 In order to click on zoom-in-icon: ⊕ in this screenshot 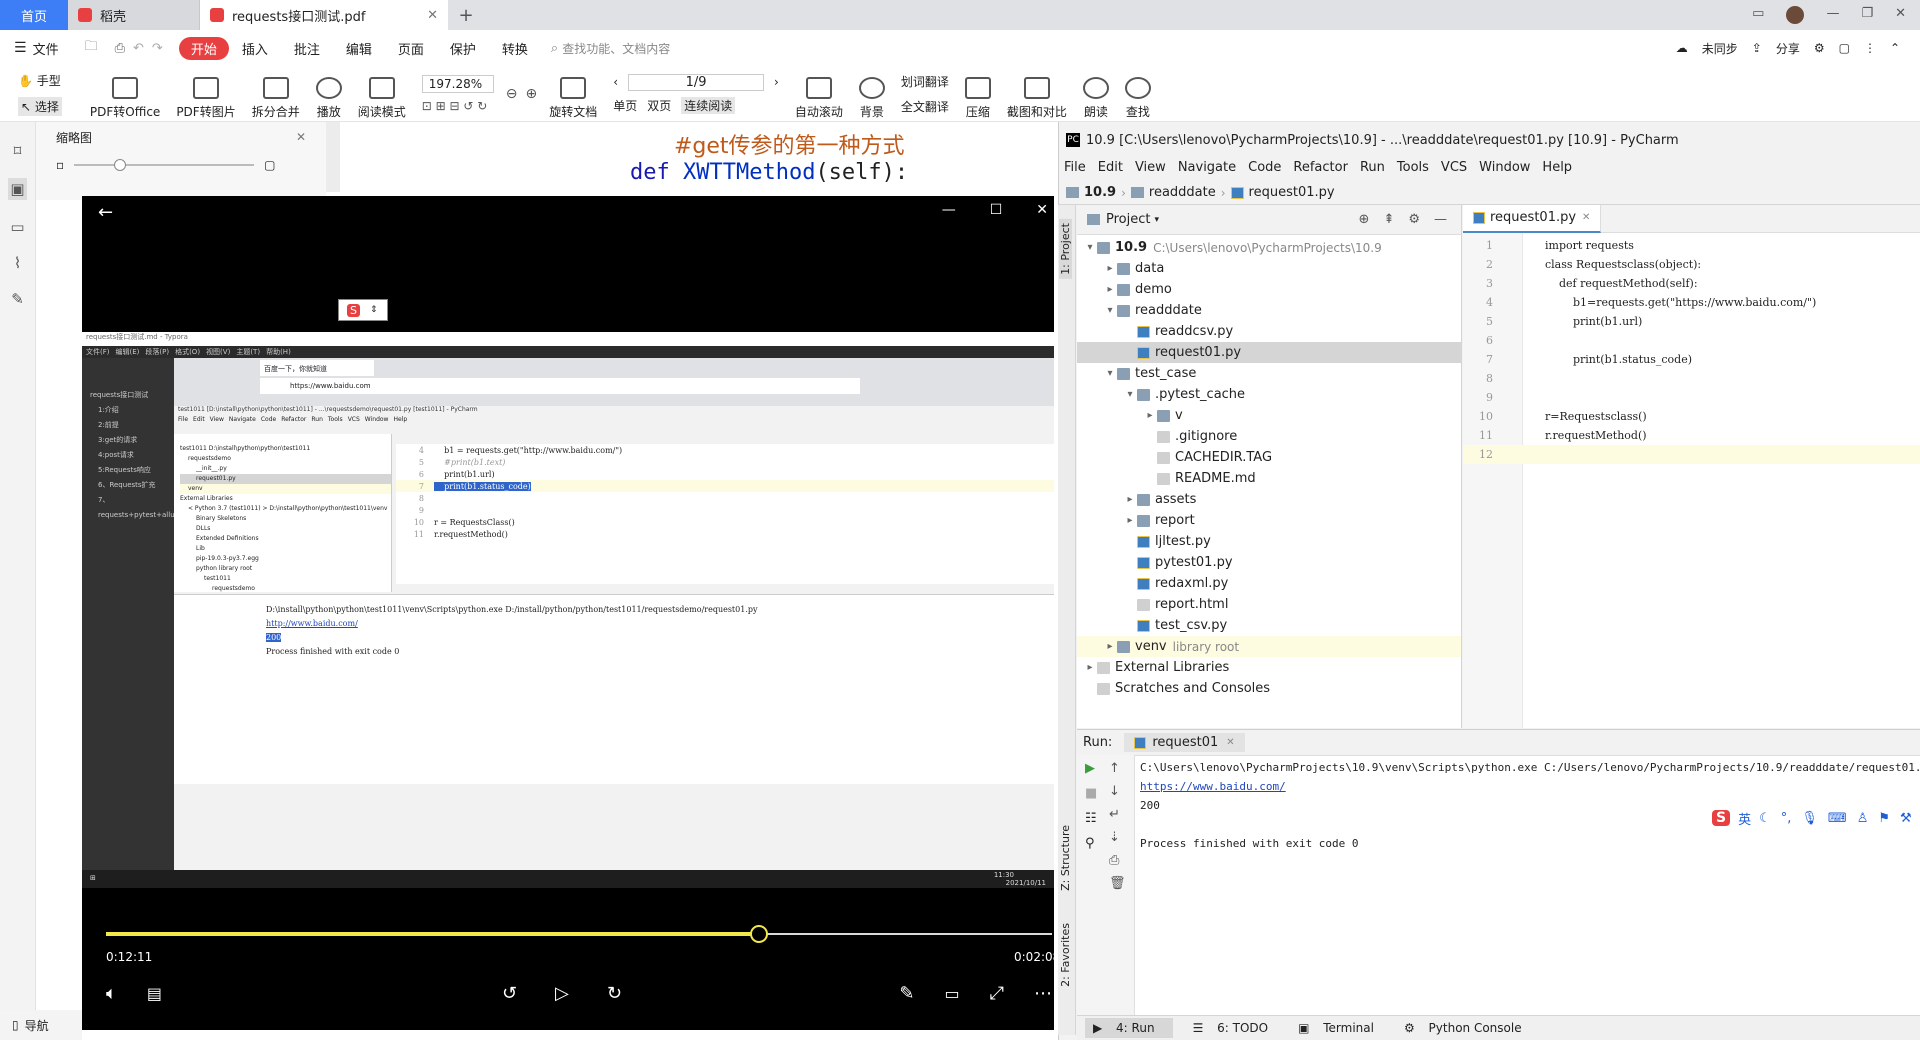, I will do `click(531, 94)`.